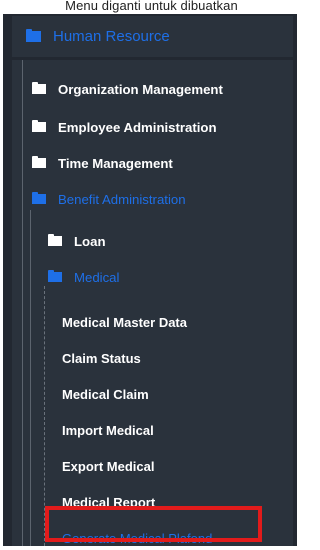  Describe the element at coordinates (111, 36) in the screenshot. I see `sidebar-header-label: Human Resource` at that location.